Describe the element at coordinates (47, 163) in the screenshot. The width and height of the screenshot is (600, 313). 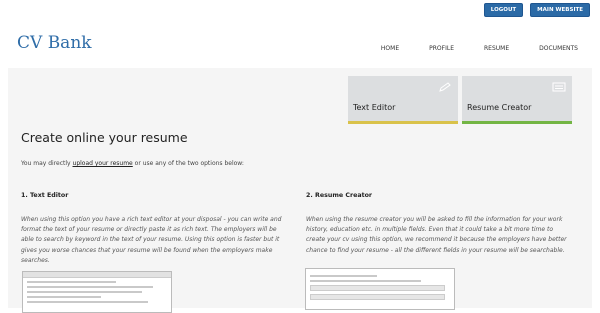
I see `intro-prefix: You may directly` at that location.